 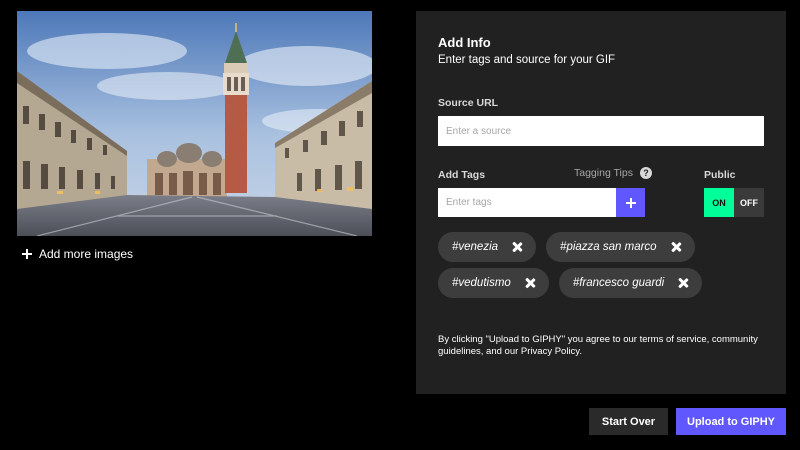 What do you see at coordinates (462, 175) in the screenshot?
I see `add-tags-label: Add Tags` at bounding box center [462, 175].